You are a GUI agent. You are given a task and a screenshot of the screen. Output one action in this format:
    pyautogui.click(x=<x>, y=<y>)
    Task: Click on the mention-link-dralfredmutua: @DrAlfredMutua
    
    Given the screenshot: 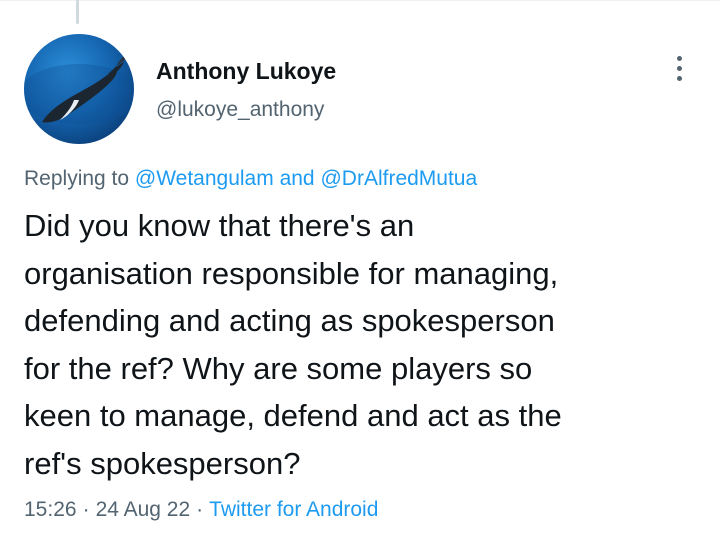 What is the action you would take?
    pyautogui.click(x=398, y=178)
    